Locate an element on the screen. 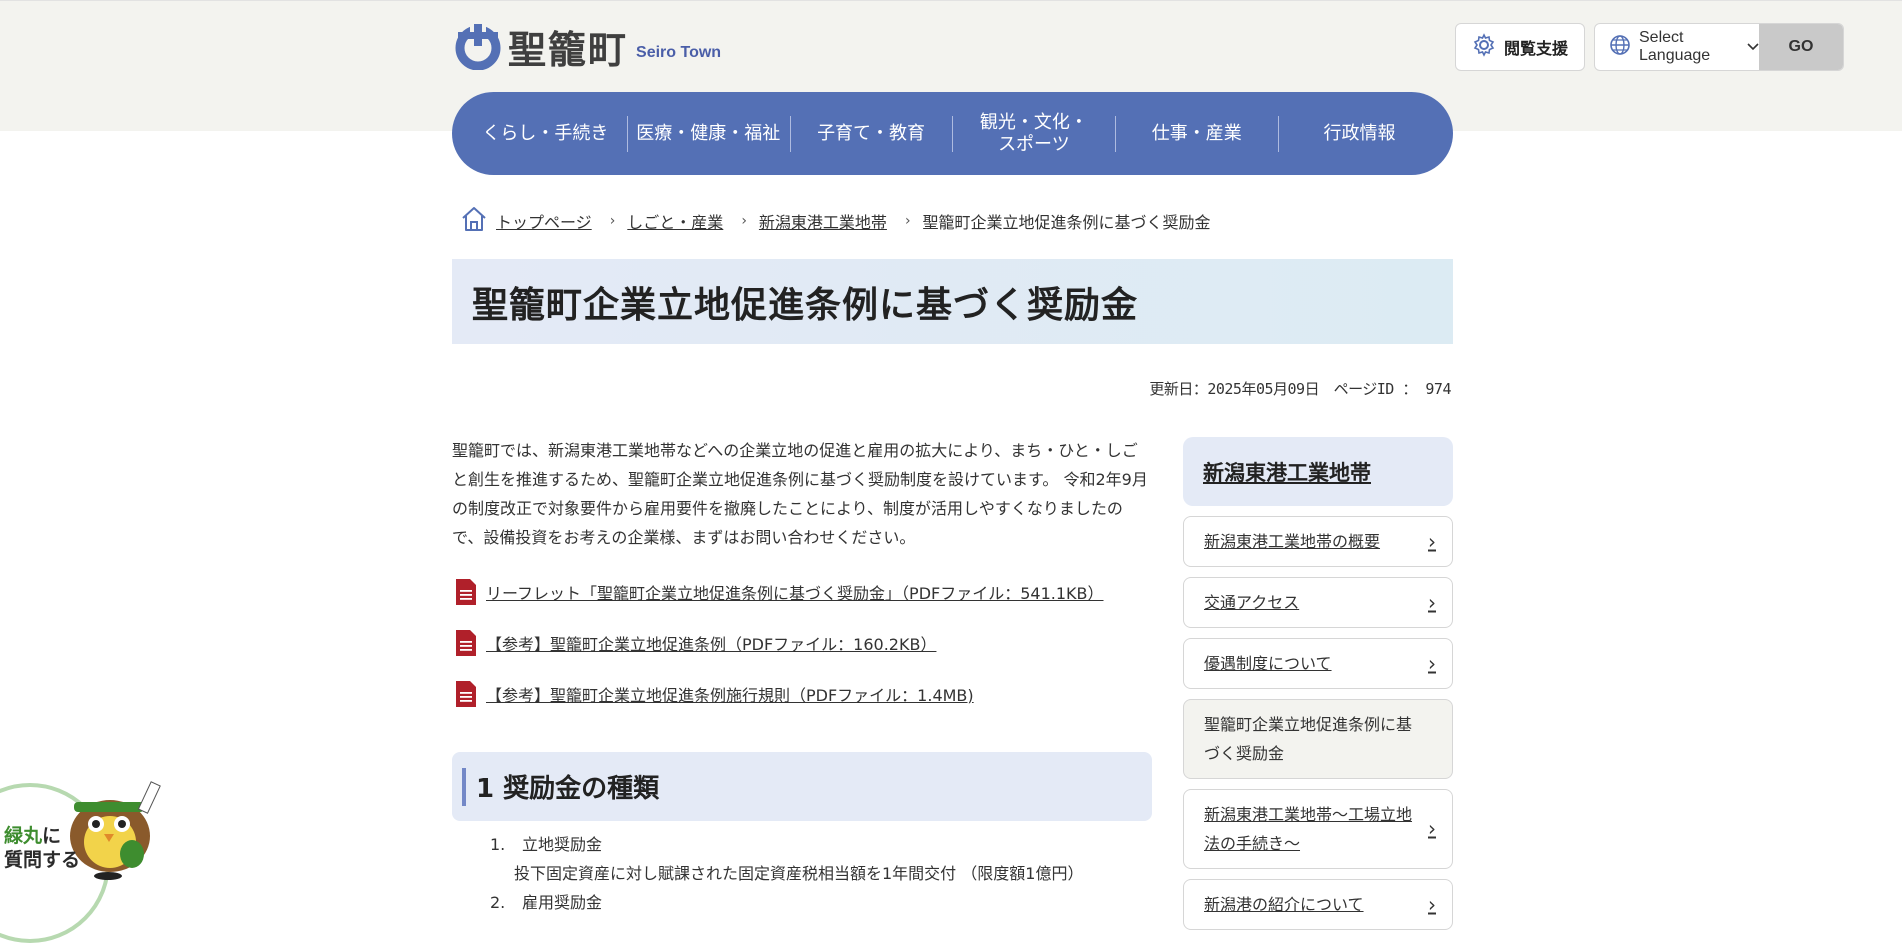 The width and height of the screenshot is (1902, 943). gear-icon is located at coordinates (1484, 47).